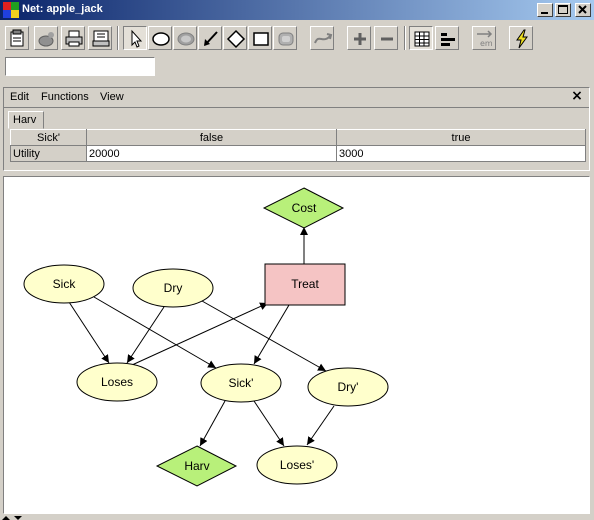 The image size is (594, 520). I want to click on node-harv: Harv, so click(196, 466).